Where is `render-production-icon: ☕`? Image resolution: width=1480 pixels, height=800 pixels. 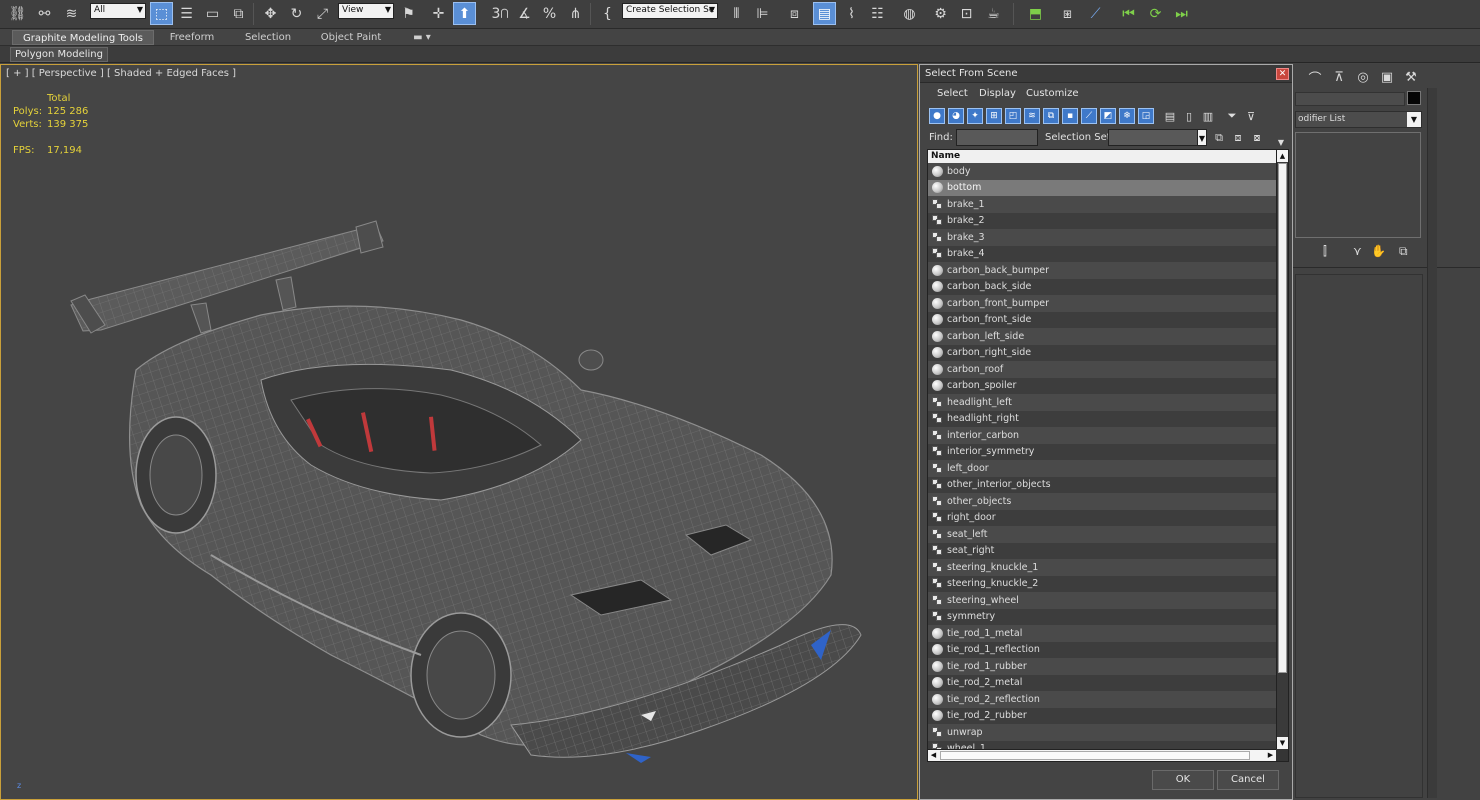 render-production-icon: ☕ is located at coordinates (993, 13).